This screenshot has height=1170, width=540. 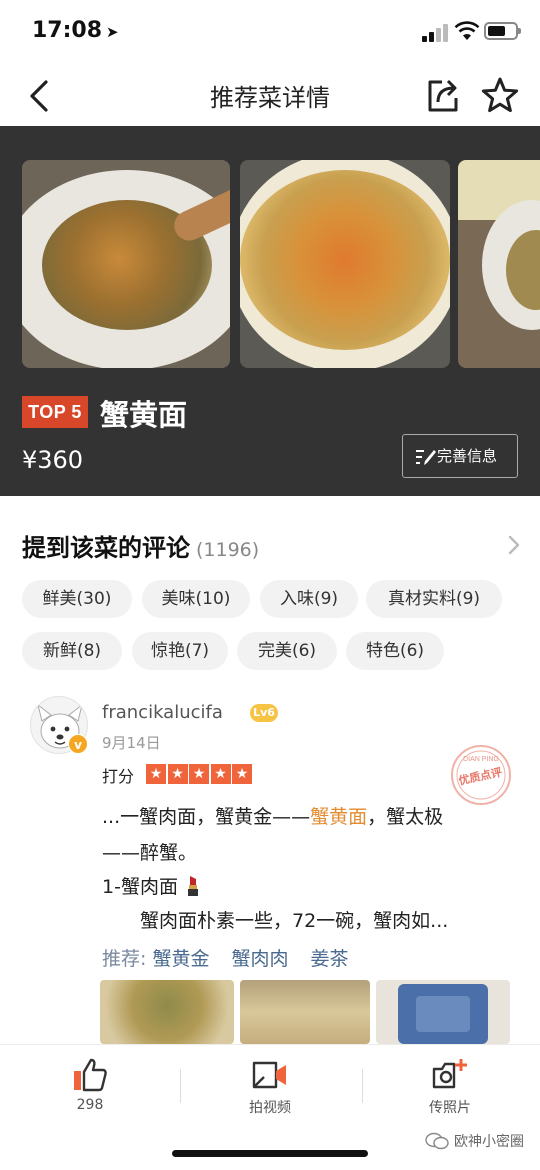 I want to click on recommended-dish-link: 蟹肉肉, so click(x=259, y=959).